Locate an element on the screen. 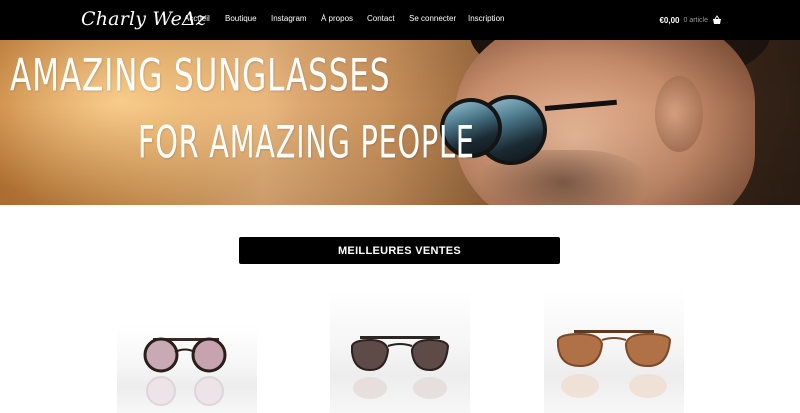 The height and width of the screenshot is (413, 800). cart-total: €0,00 is located at coordinates (669, 20).